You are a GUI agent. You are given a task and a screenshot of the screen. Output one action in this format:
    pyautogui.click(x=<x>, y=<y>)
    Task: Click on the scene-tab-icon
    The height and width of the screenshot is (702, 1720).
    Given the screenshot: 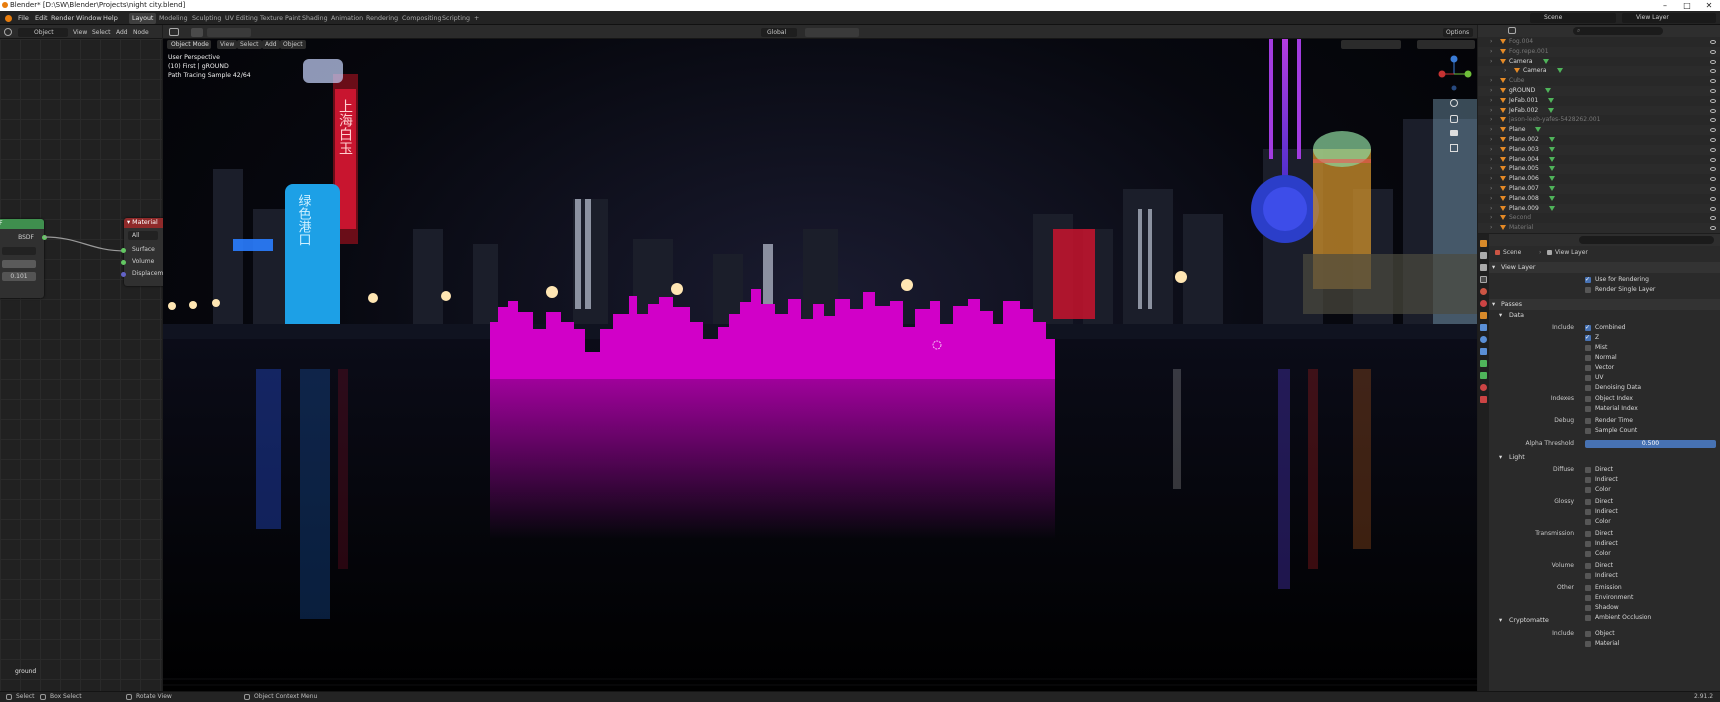 What is the action you would take?
    pyautogui.click(x=1483, y=291)
    